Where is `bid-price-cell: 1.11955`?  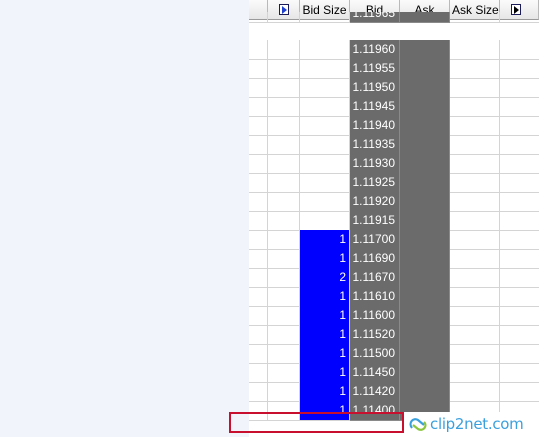
bid-price-cell: 1.11955 is located at coordinates (375, 69).